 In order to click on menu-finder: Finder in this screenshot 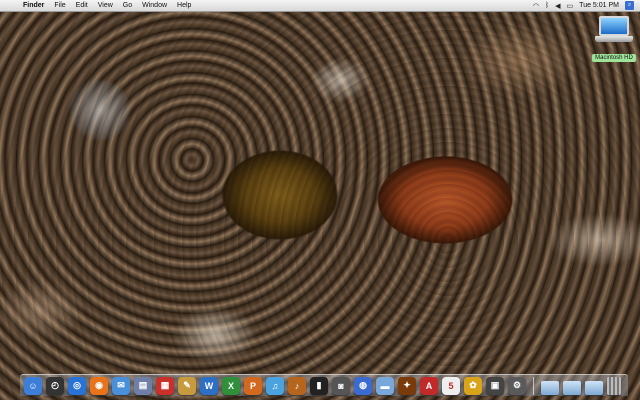, I will do `click(33, 5)`.